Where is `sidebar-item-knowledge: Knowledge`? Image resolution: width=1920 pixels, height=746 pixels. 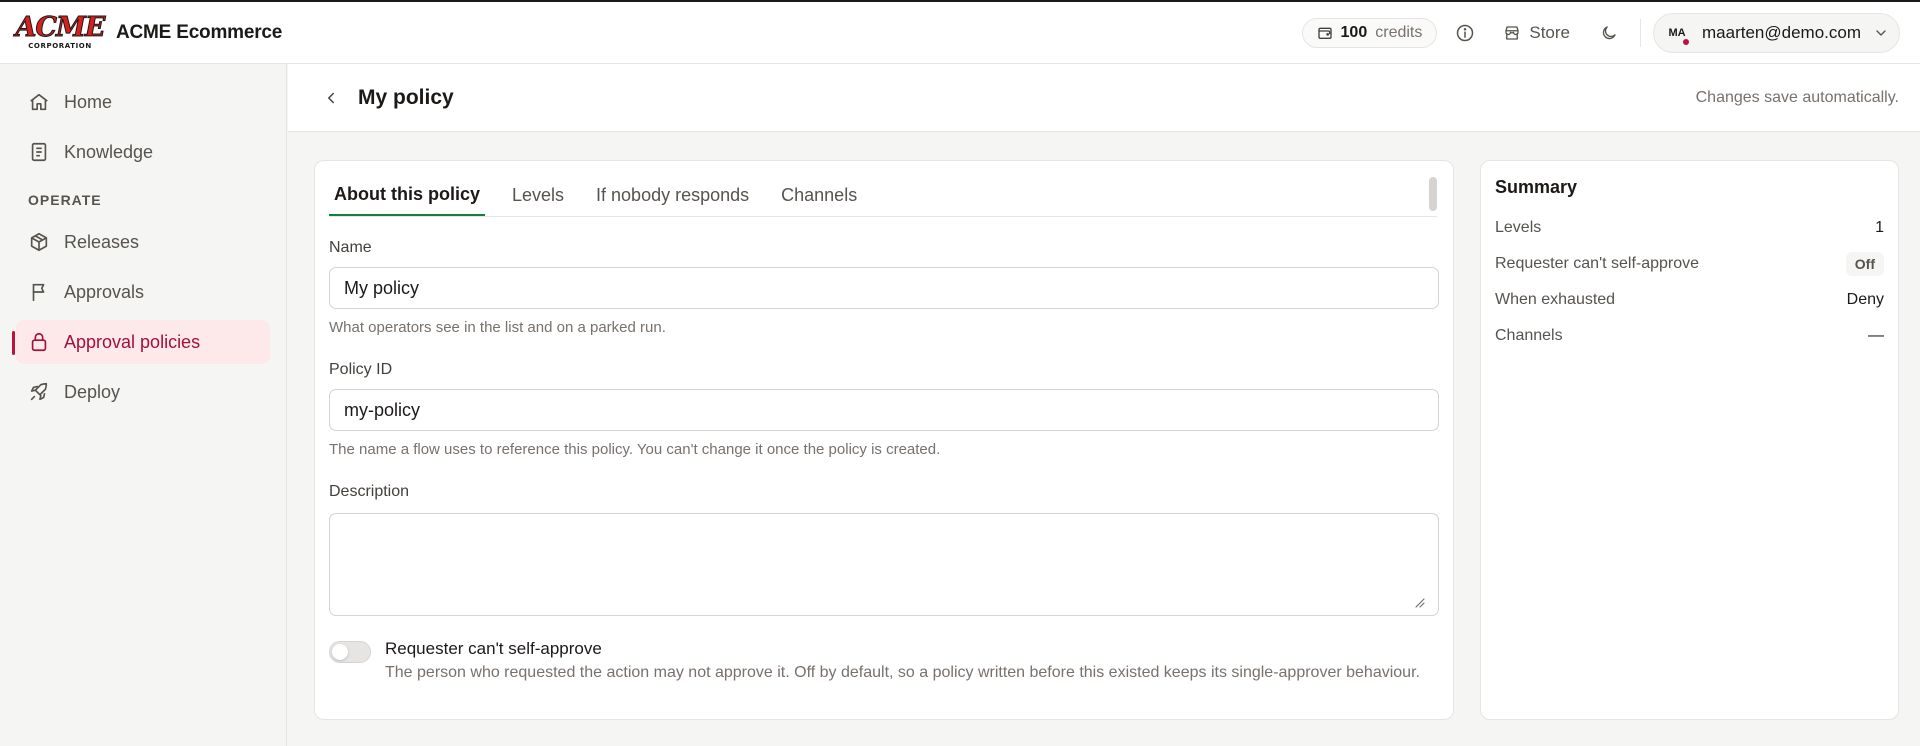 sidebar-item-knowledge: Knowledge is located at coordinates (143, 152).